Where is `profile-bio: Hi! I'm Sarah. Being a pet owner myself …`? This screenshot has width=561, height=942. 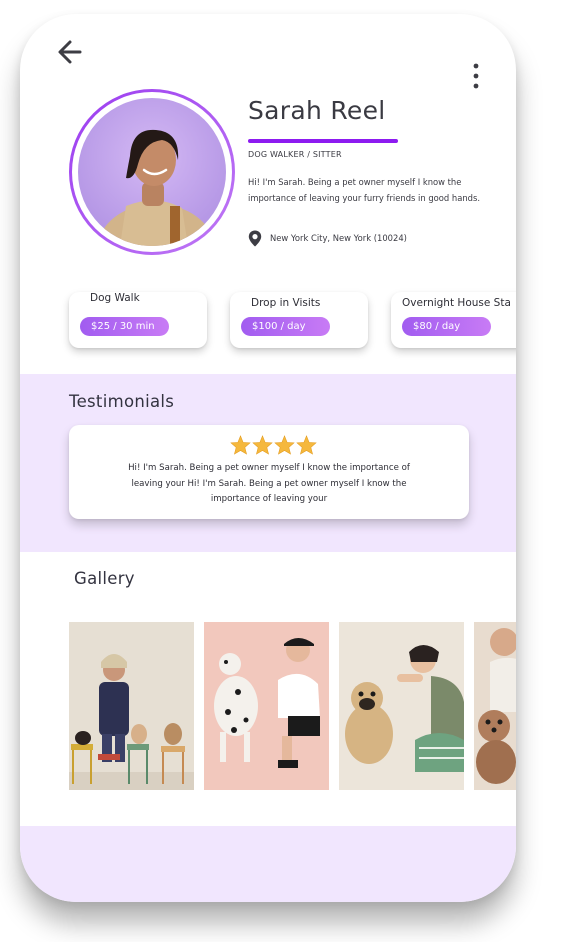
profile-bio: Hi! I'm Sarah. Being a pet owner myself … is located at coordinates (364, 190).